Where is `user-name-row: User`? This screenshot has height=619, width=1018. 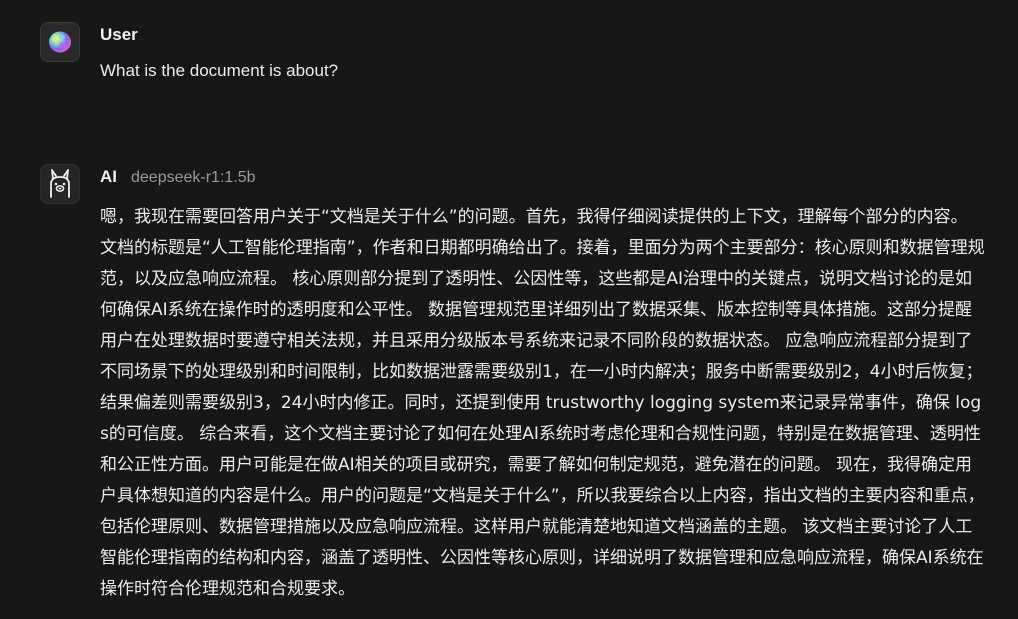
user-name-row: User is located at coordinates (549, 35).